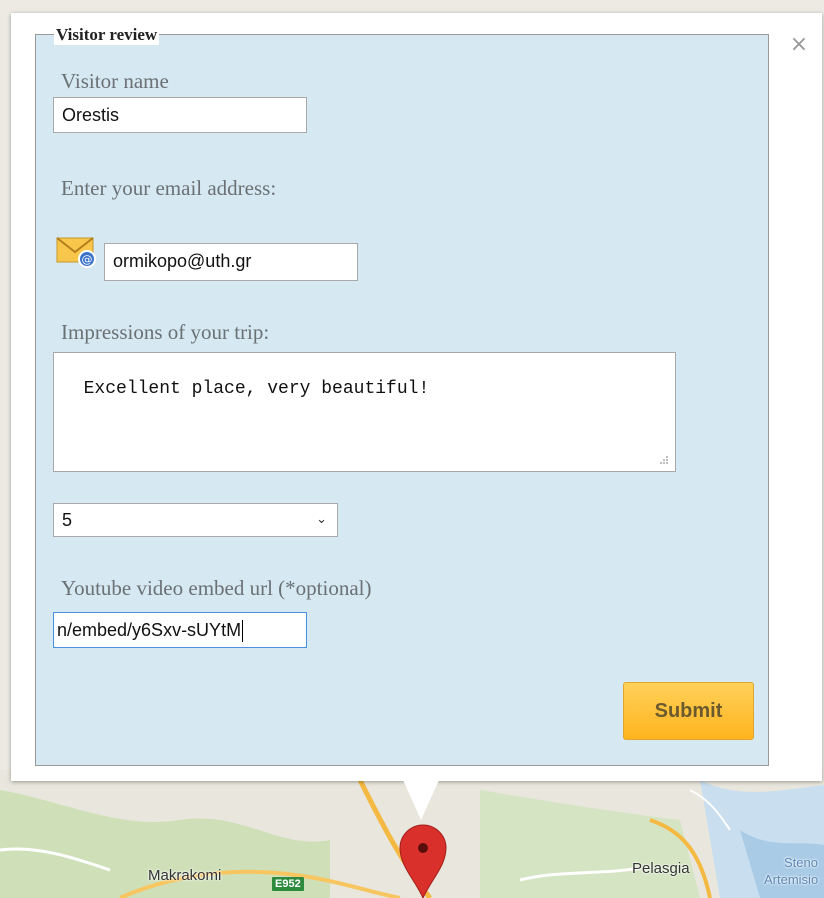  I want to click on youtube-url-input: n/embed/y6Sxv-sUYtM, so click(180, 630).